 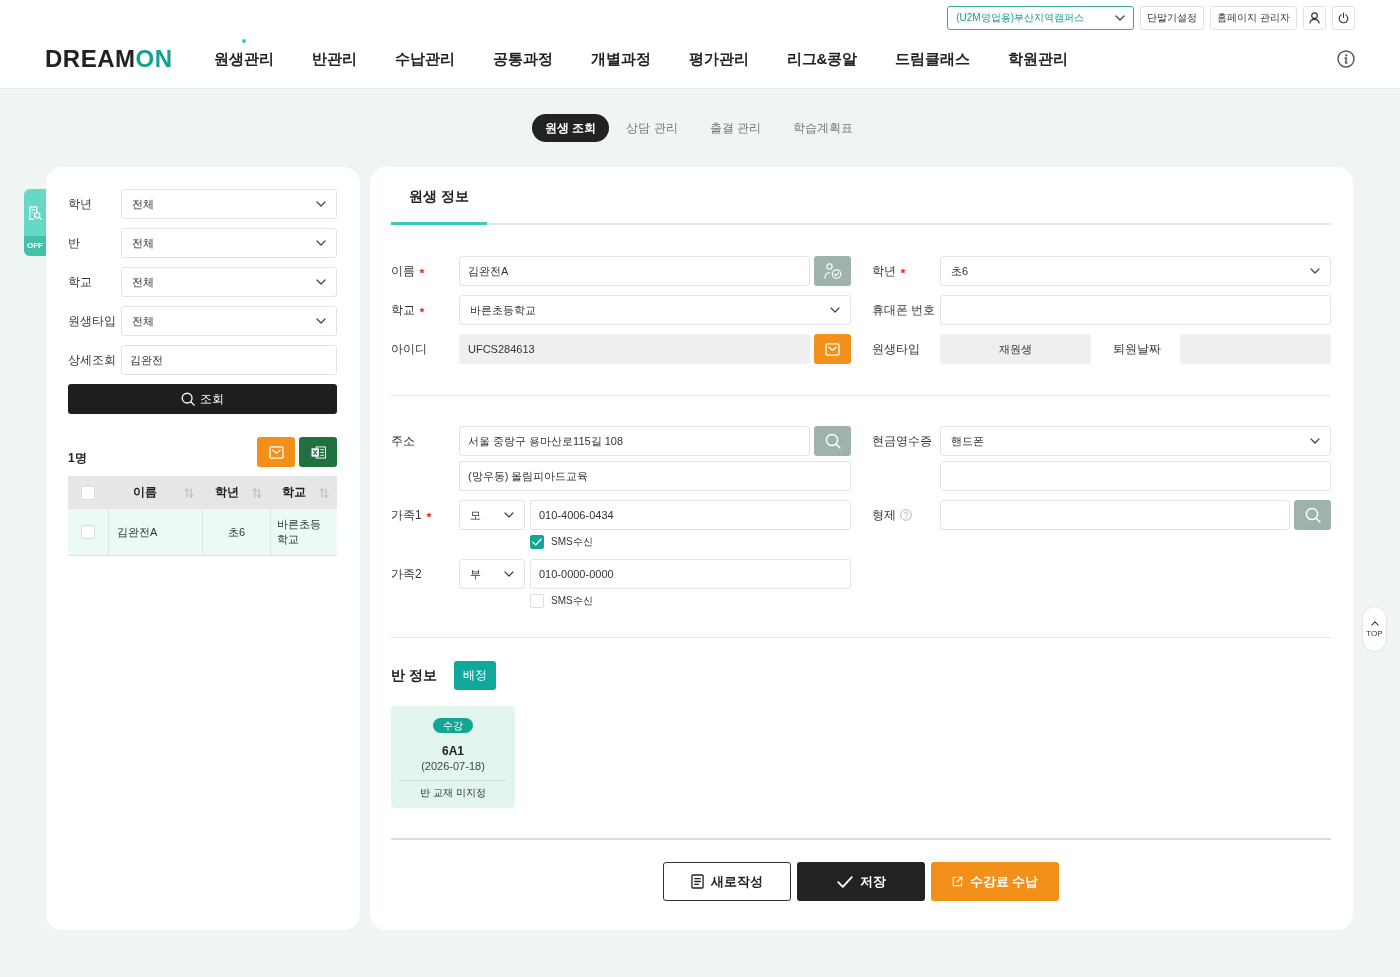 What do you see at coordinates (77, 458) in the screenshot?
I see `result-count: 1명` at bounding box center [77, 458].